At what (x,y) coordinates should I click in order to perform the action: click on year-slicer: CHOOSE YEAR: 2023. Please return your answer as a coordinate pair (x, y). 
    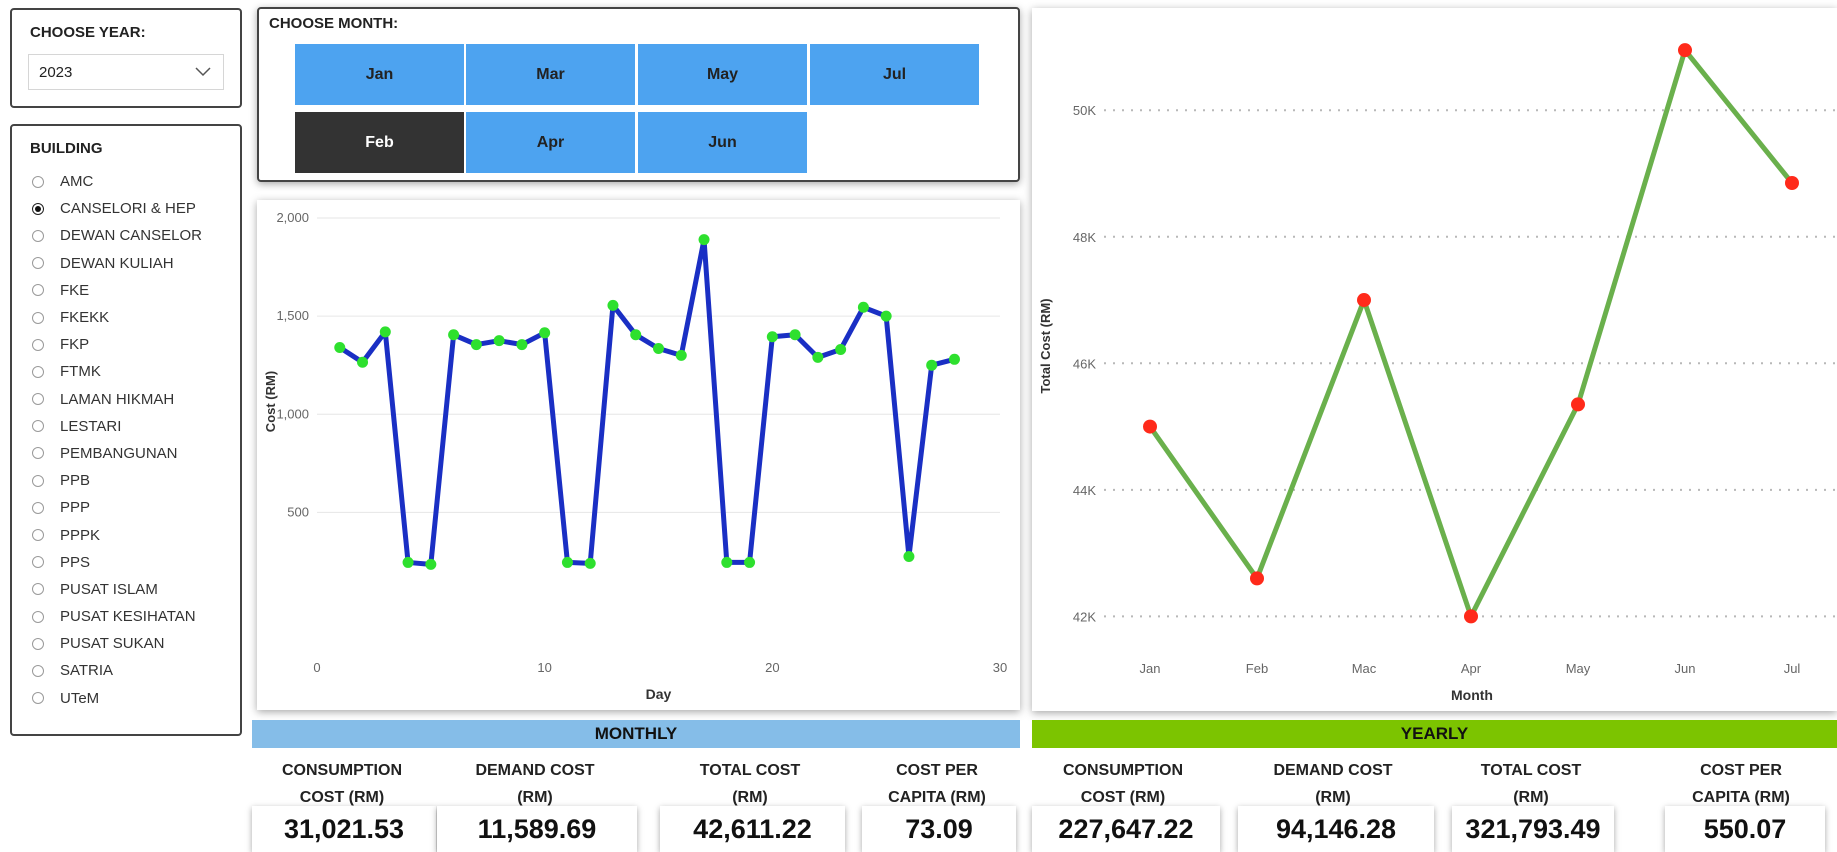
    Looking at the image, I should click on (126, 58).